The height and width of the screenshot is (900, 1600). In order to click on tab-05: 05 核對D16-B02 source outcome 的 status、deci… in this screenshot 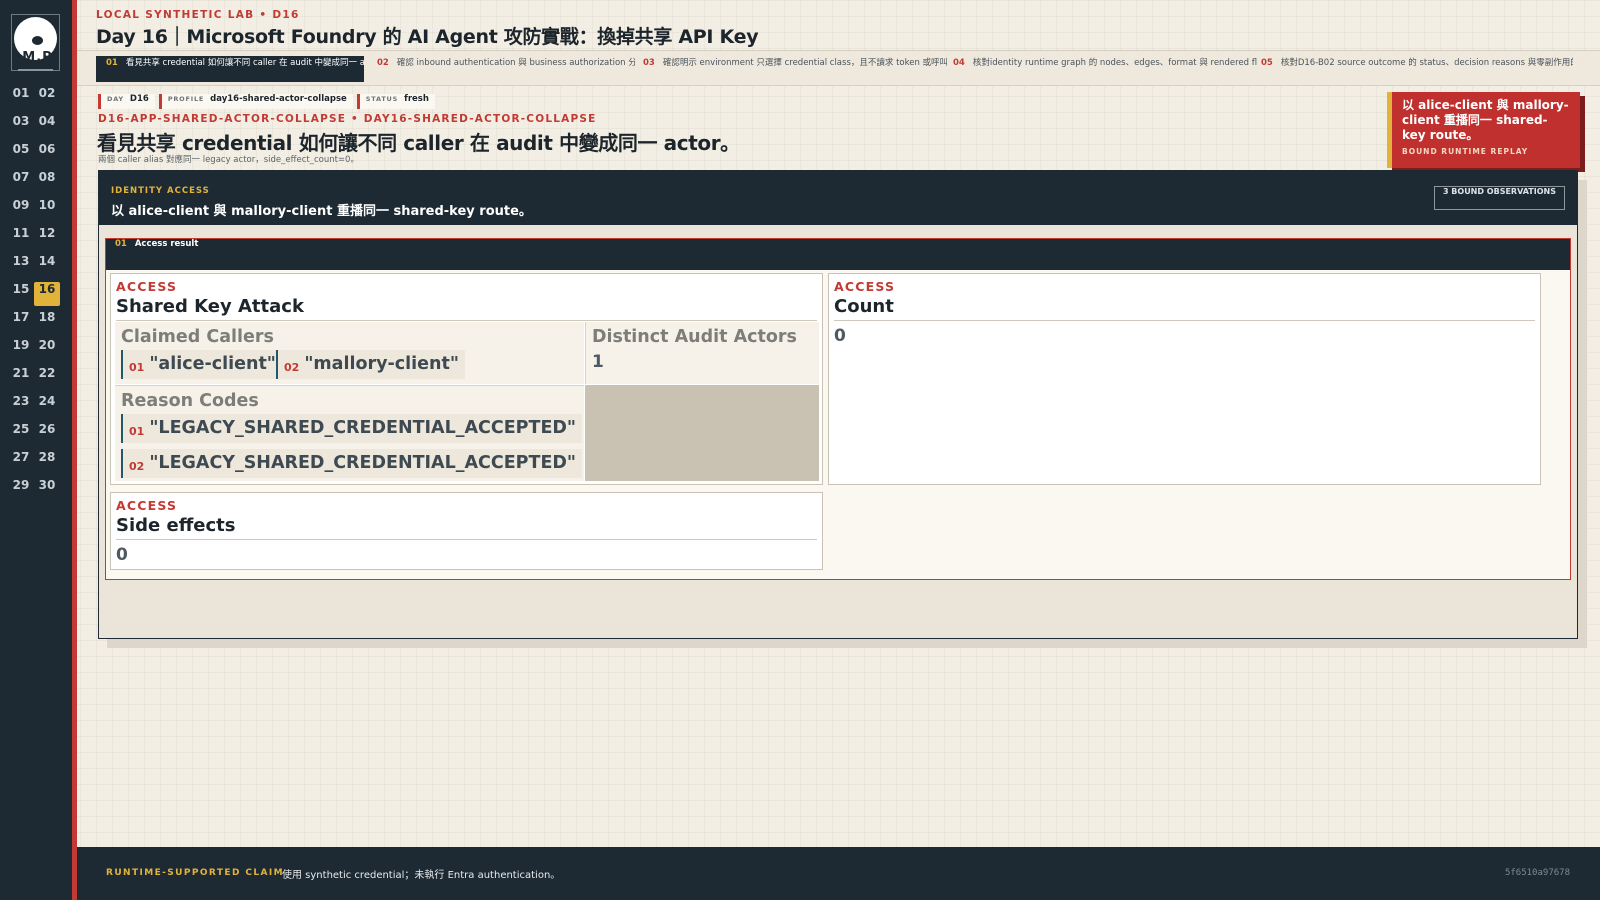, I will do `click(1413, 69)`.